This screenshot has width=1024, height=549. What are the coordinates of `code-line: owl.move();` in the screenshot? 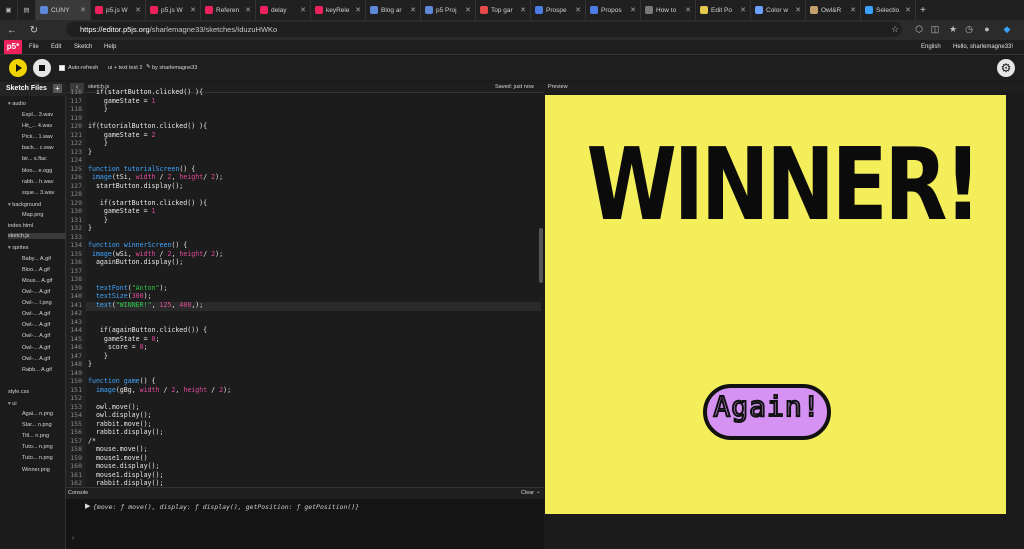 It's located at (114, 407).